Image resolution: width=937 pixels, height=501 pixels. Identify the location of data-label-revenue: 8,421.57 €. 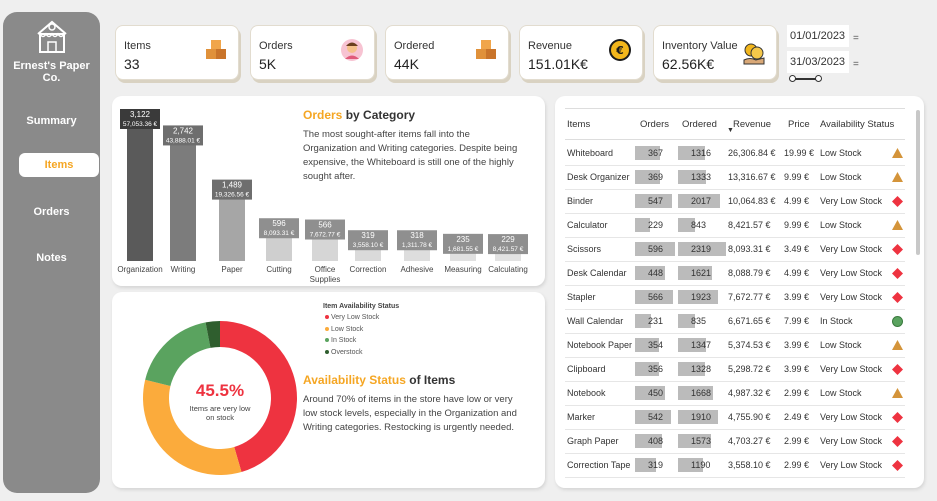
(508, 249).